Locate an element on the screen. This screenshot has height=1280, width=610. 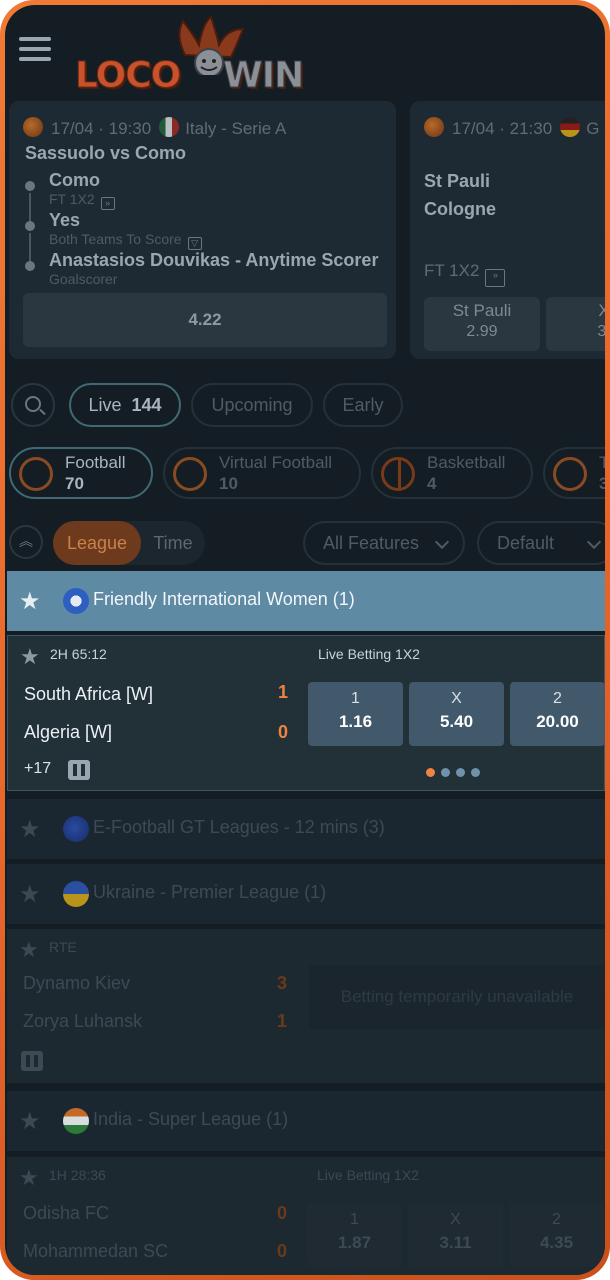
odds-value: 20.00 is located at coordinates (557, 721).